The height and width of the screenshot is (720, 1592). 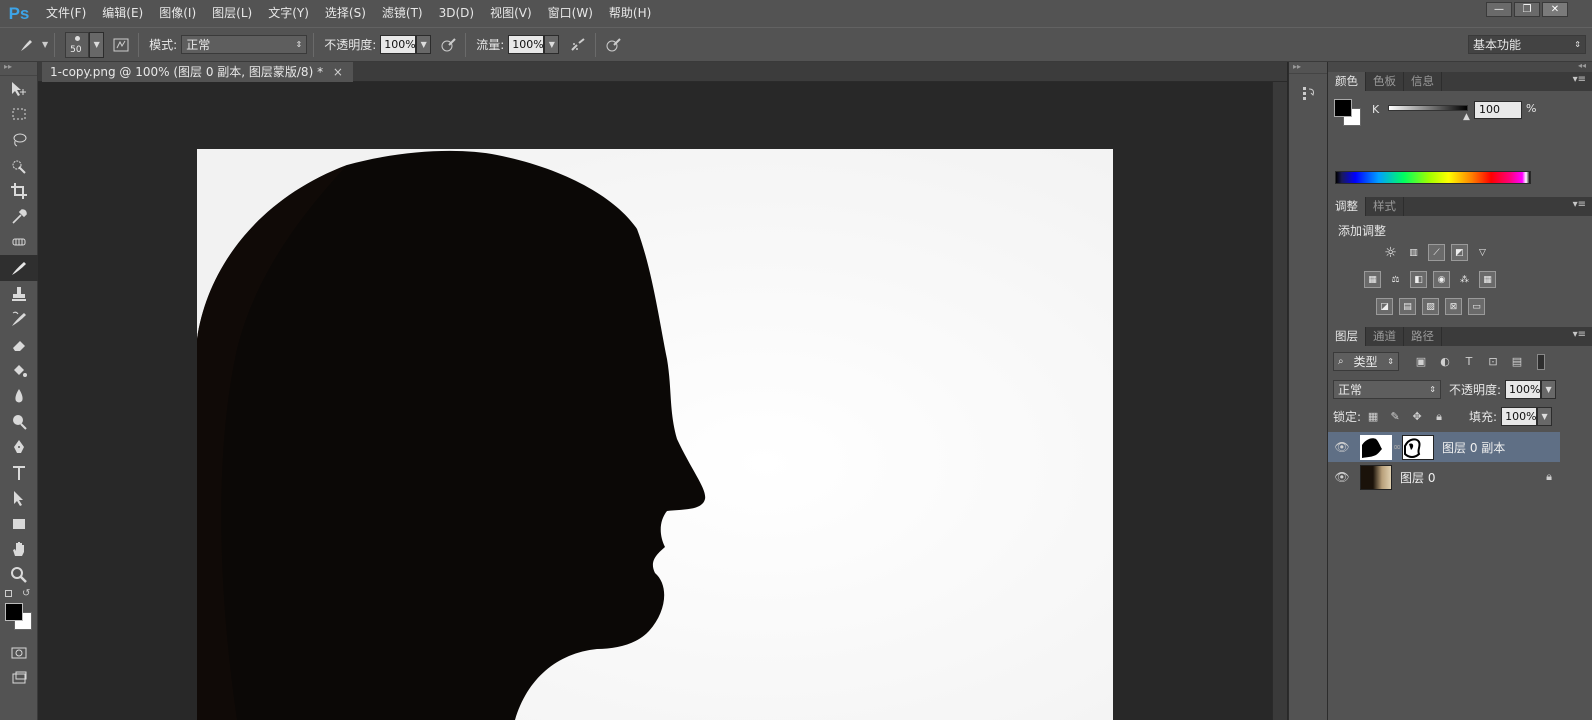 I want to click on move-tool-icon, so click(x=19, y=89).